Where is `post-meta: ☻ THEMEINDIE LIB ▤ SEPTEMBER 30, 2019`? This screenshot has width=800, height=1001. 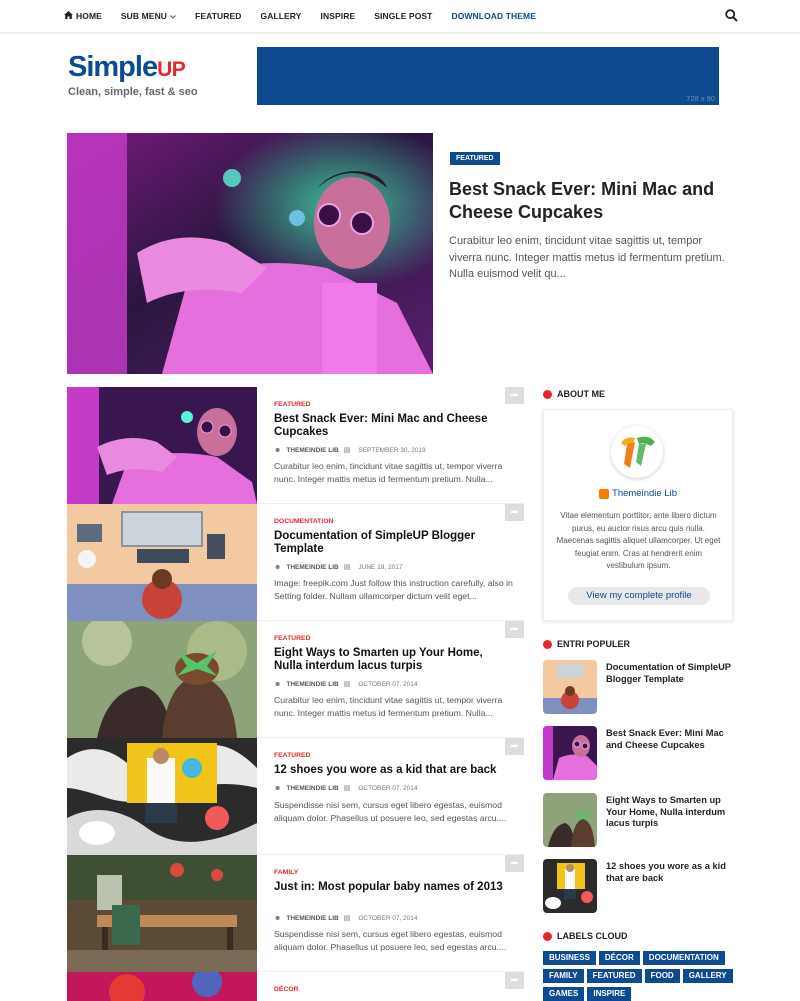 post-meta: ☻ THEMEINDIE LIB ▤ SEPTEMBER 30, 2019 is located at coordinates (350, 450).